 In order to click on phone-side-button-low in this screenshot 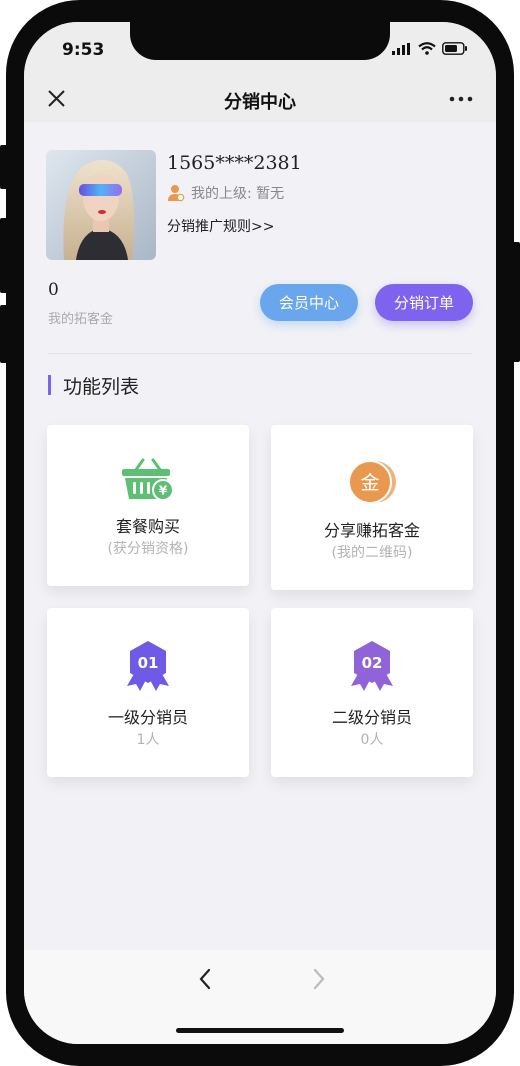, I will do `click(6, 334)`.